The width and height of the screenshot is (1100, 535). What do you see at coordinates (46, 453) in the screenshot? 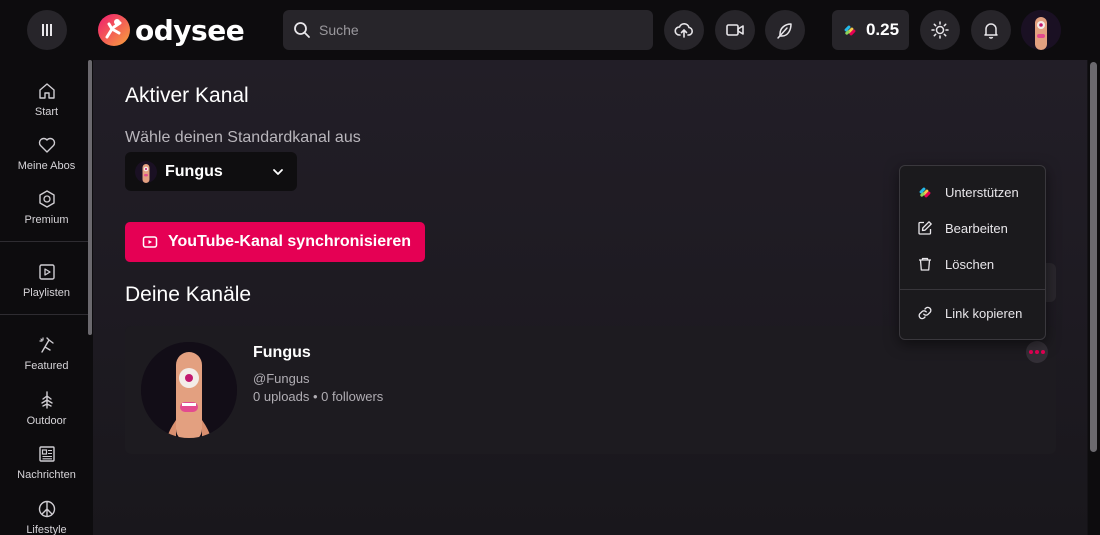
I see `newspaper-icon` at bounding box center [46, 453].